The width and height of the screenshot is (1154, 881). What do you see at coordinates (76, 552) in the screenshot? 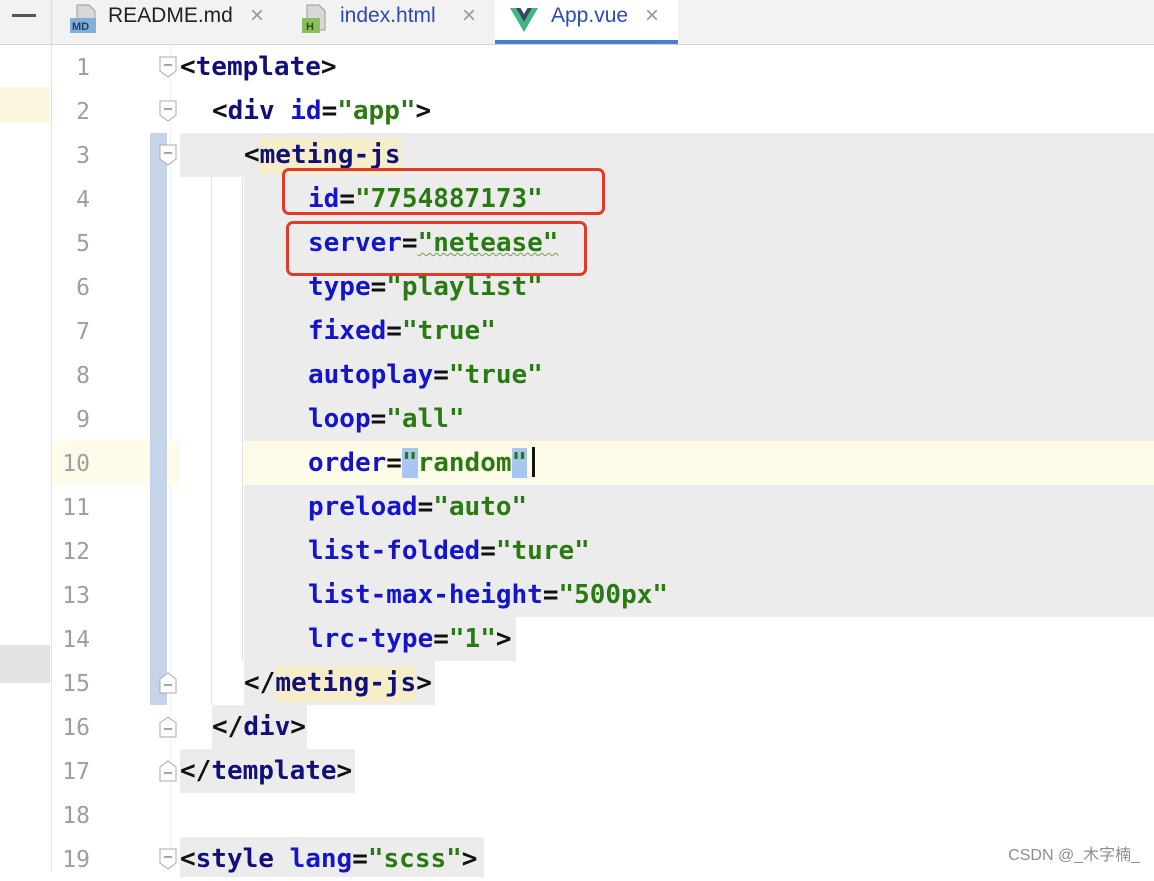
I see `line-number: 12` at bounding box center [76, 552].